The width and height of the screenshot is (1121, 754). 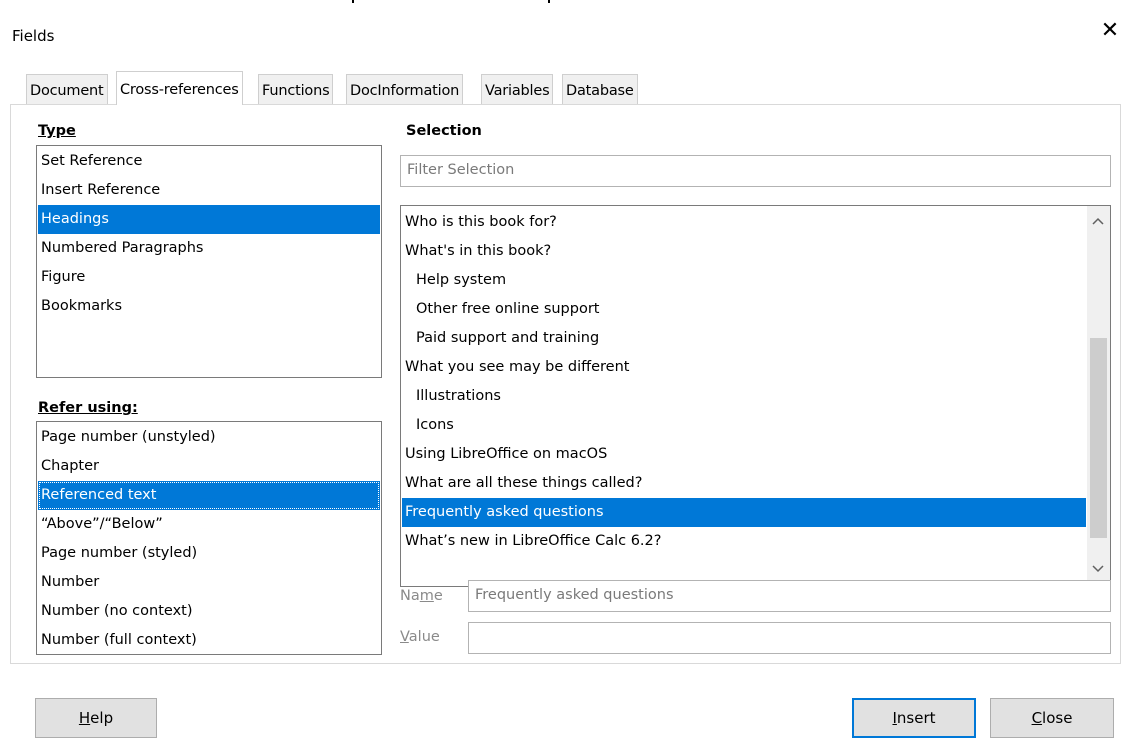 I want to click on tab-docinformation: DocInformation, so click(x=405, y=89).